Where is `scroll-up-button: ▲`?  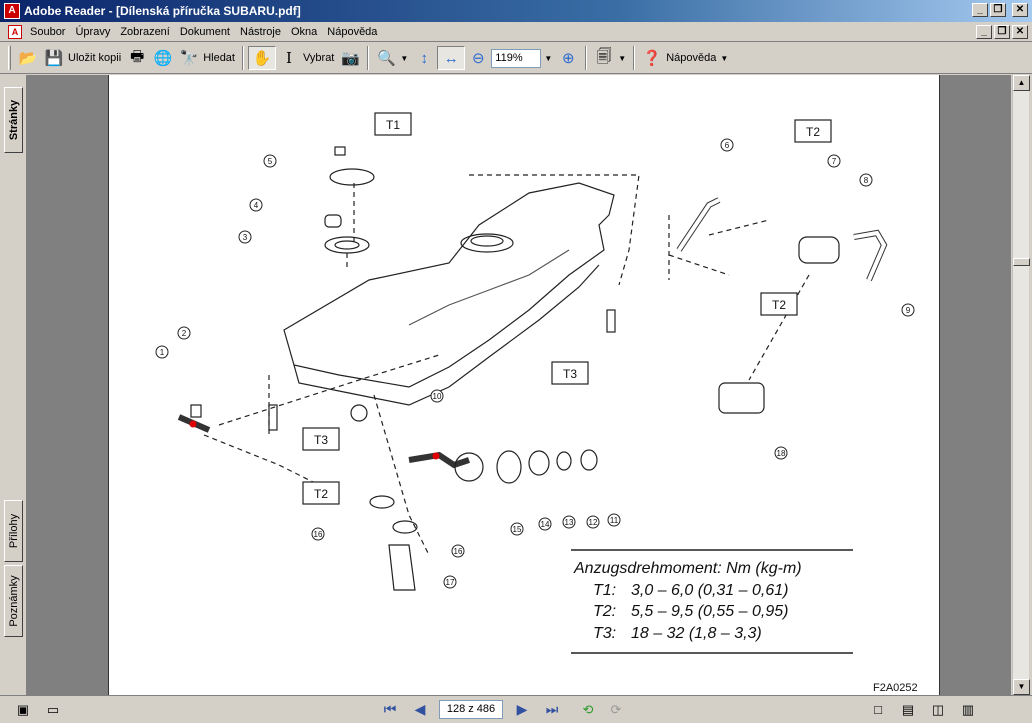 scroll-up-button: ▲ is located at coordinates (1021, 83).